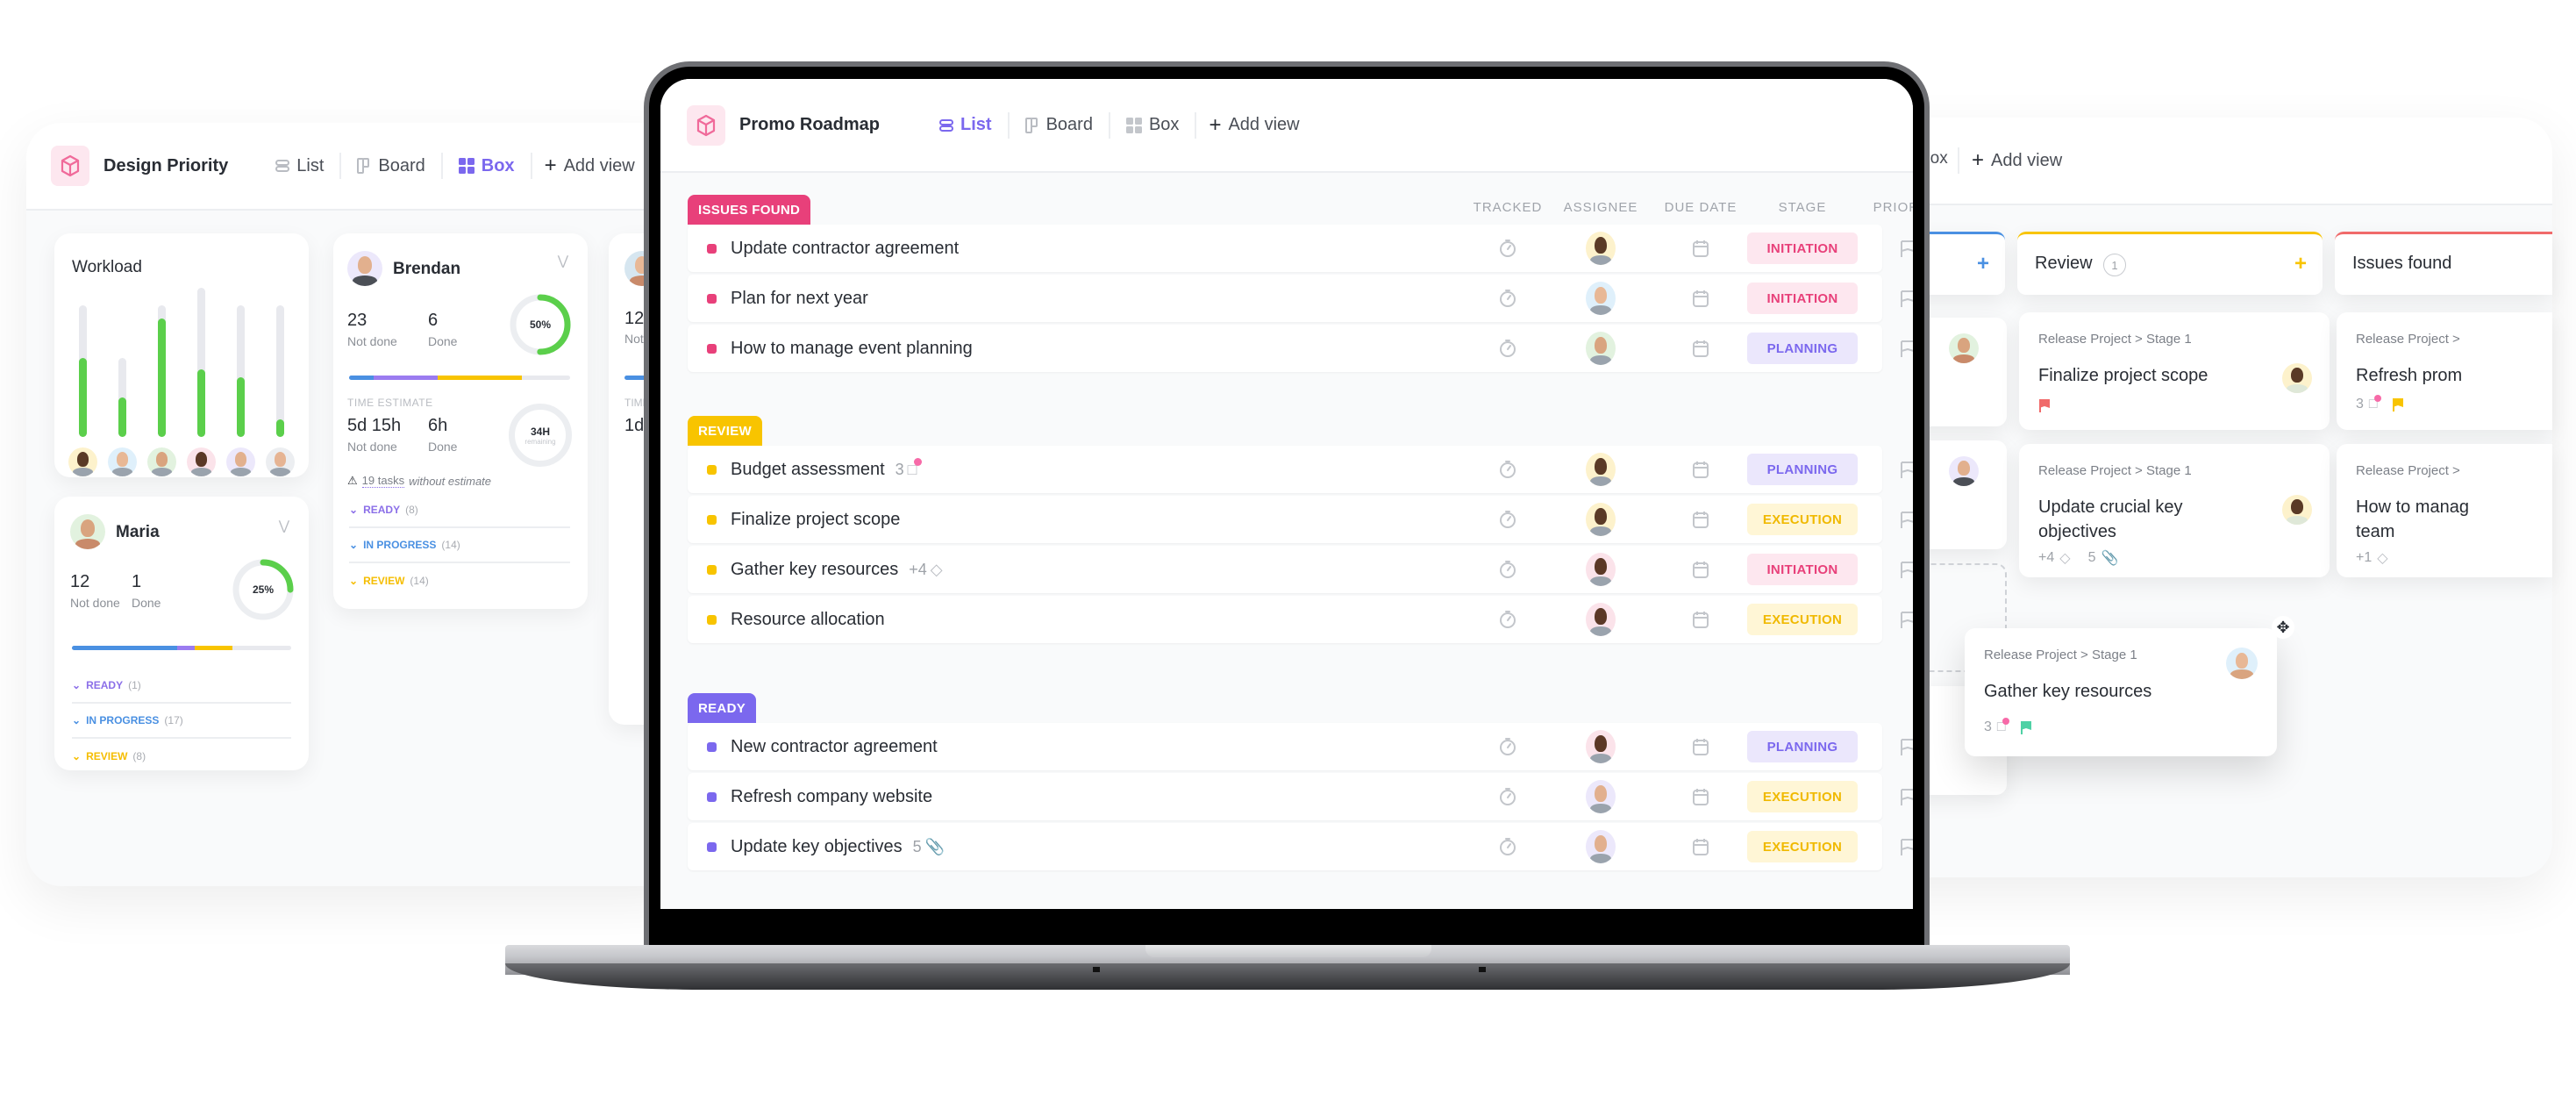 This screenshot has width=2576, height=1102. What do you see at coordinates (800, 299) in the screenshot?
I see `task-name: Plan for next year` at bounding box center [800, 299].